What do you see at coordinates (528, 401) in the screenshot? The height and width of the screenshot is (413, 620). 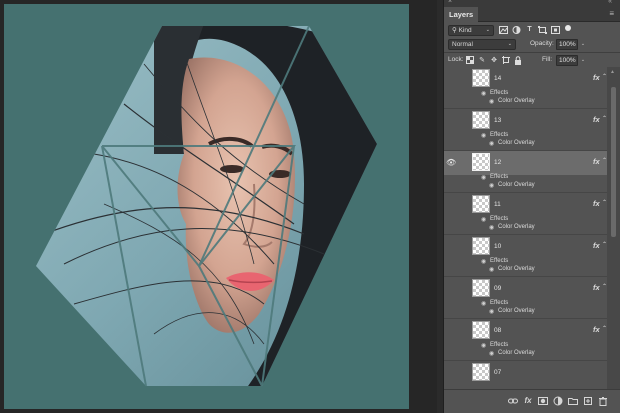 I see `add-layer-style-icon: fx` at bounding box center [528, 401].